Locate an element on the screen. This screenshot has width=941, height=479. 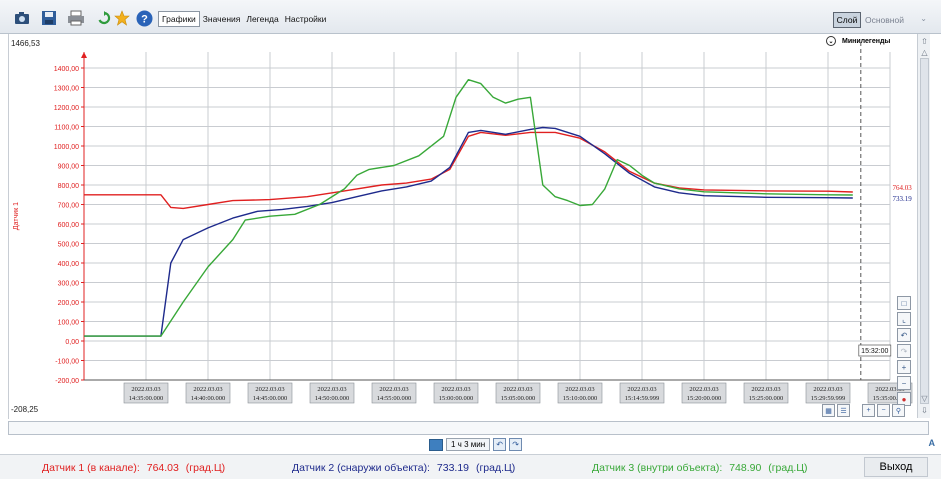
y-tick-label: 1400,00 is located at coordinates (66, 69).